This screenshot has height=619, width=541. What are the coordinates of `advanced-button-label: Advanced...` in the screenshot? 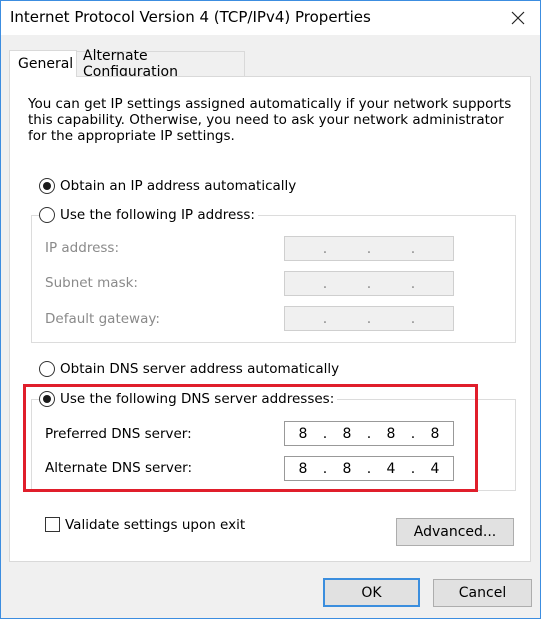 It's located at (455, 532).